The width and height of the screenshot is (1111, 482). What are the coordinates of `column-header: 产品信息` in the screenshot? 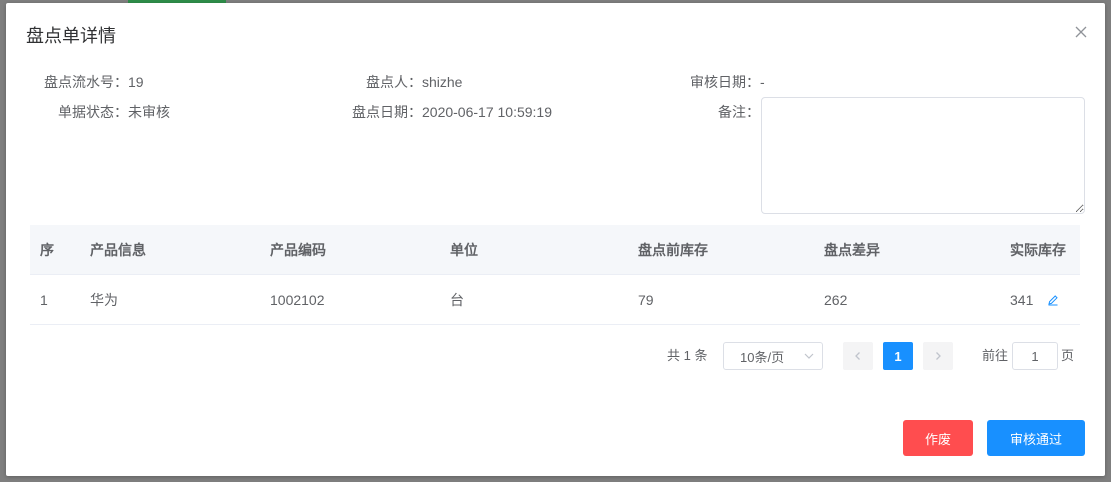 It's located at (118, 249).